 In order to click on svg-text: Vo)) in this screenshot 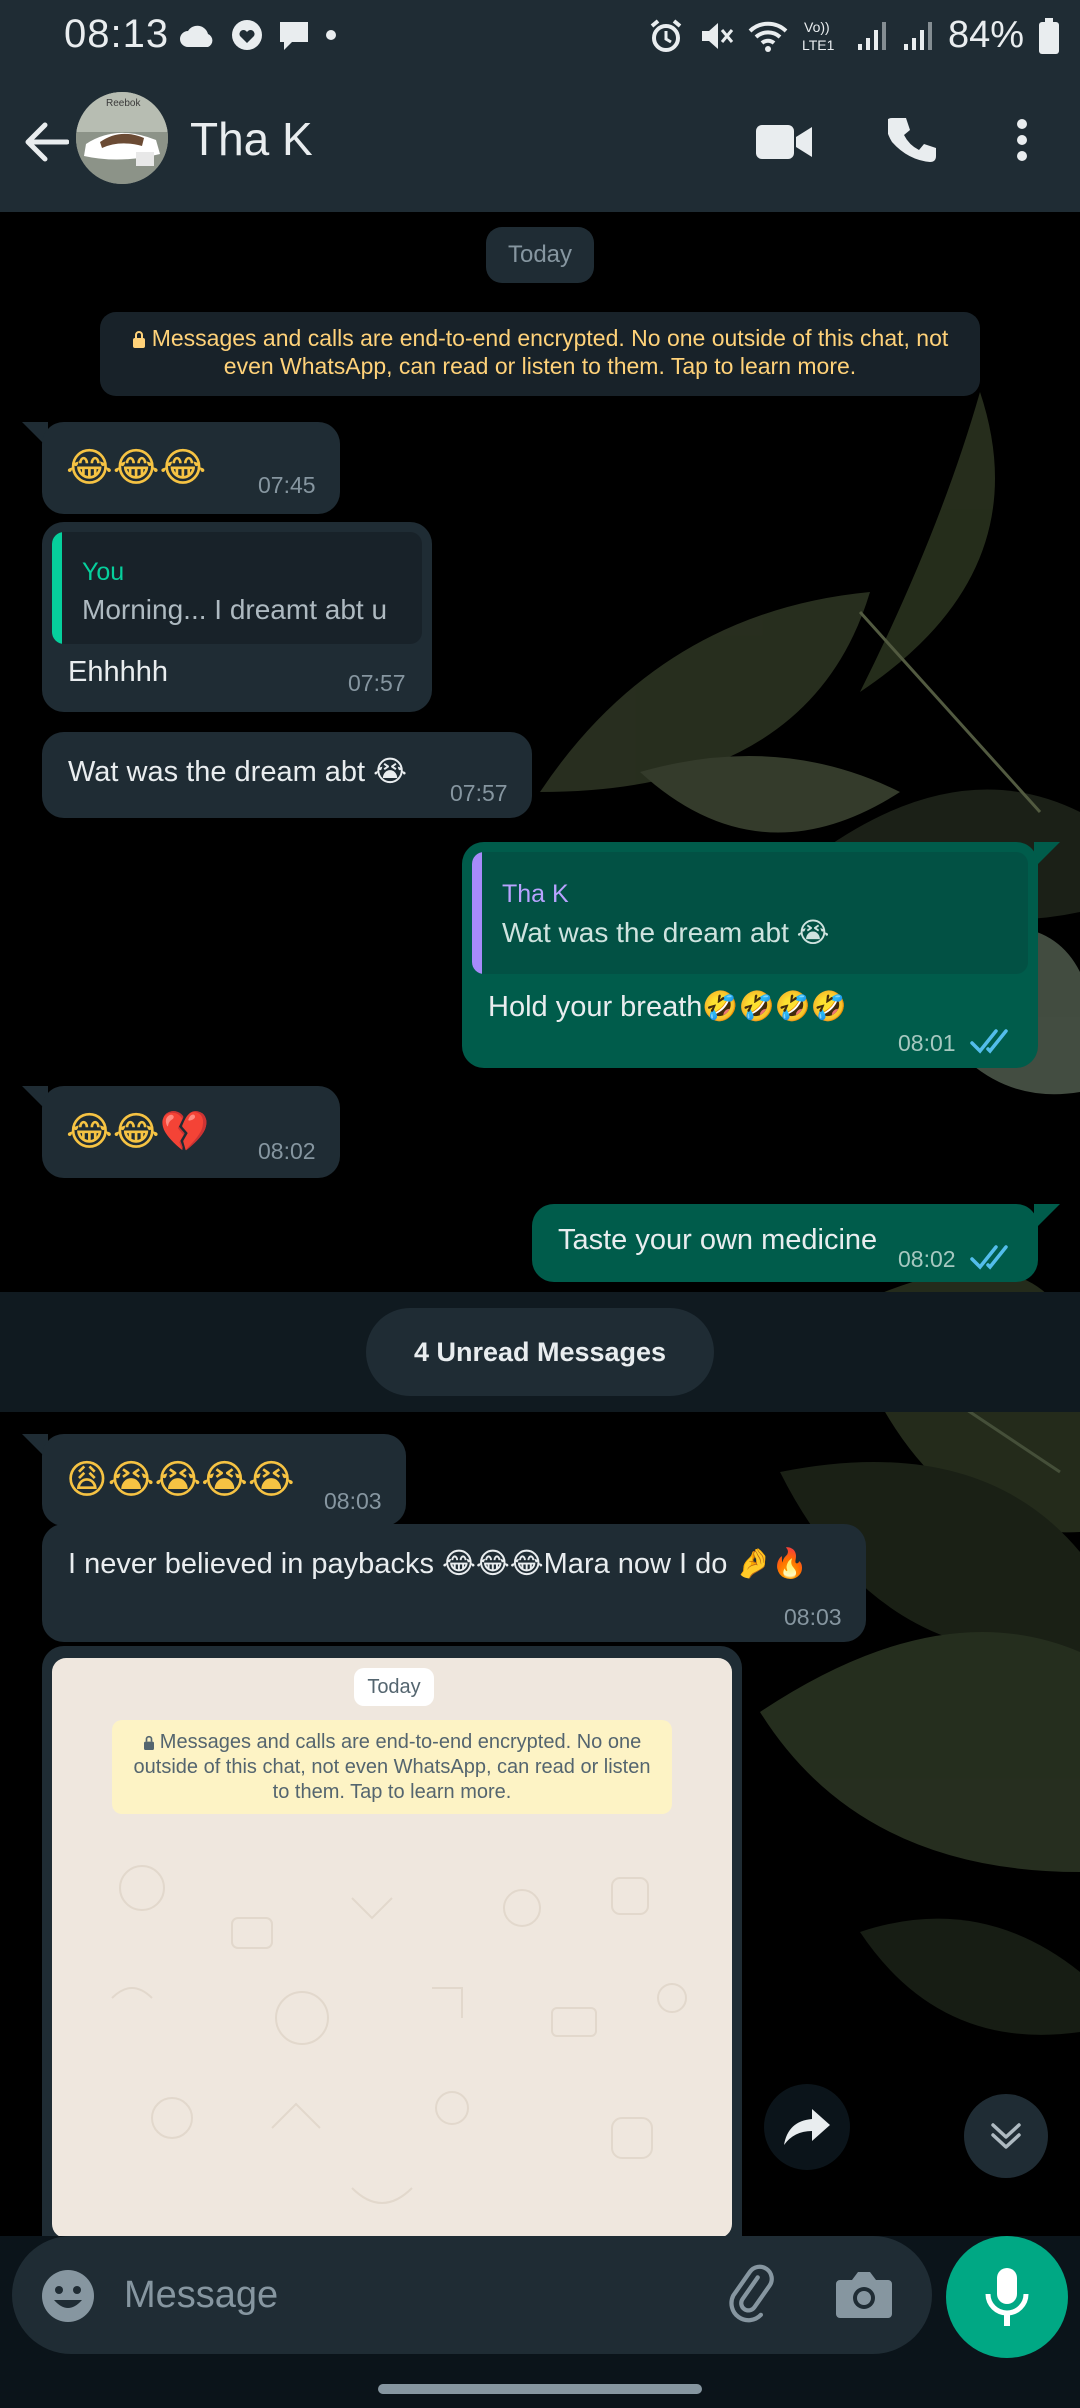, I will do `click(817, 27)`.